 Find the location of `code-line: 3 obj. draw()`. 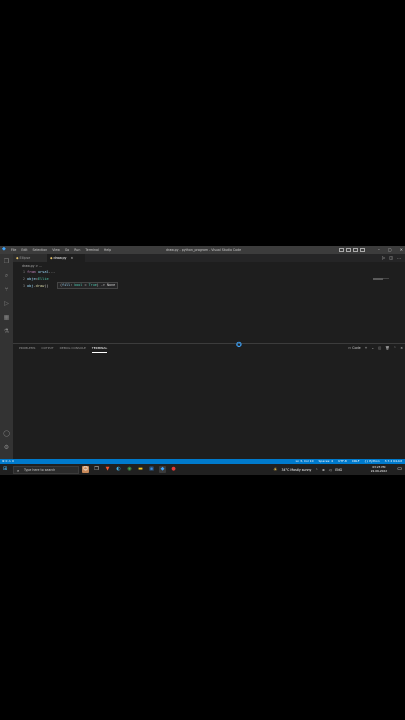

code-line: 3 obj. draw() is located at coordinates (35, 286).